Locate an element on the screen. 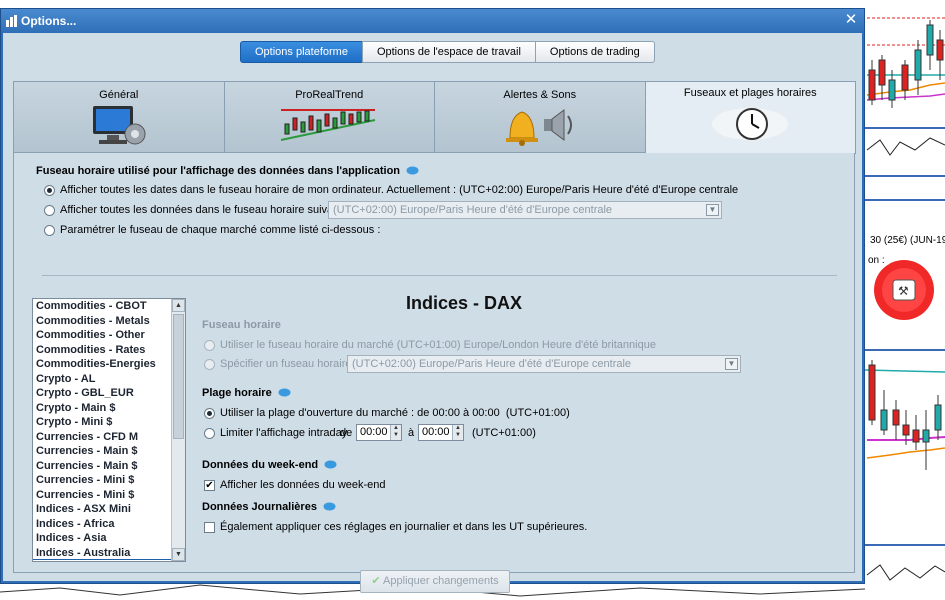 The height and width of the screenshot is (600, 945). hours-option-limit-radio is located at coordinates (209, 433).